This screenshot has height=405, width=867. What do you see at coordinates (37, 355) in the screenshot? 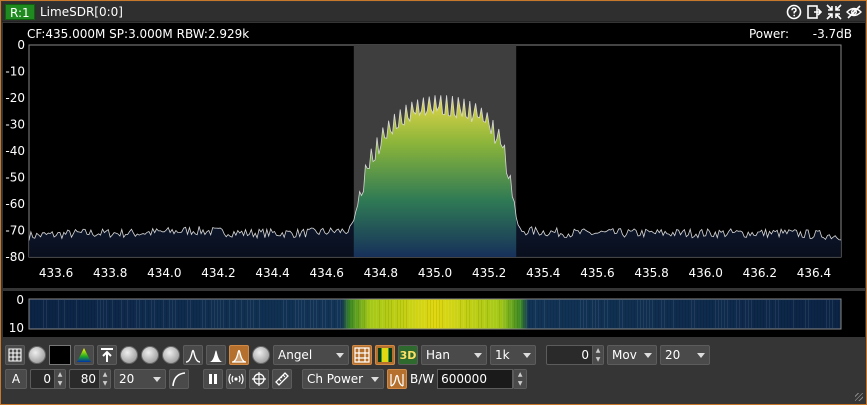
I see `grid-intensity-dial` at bounding box center [37, 355].